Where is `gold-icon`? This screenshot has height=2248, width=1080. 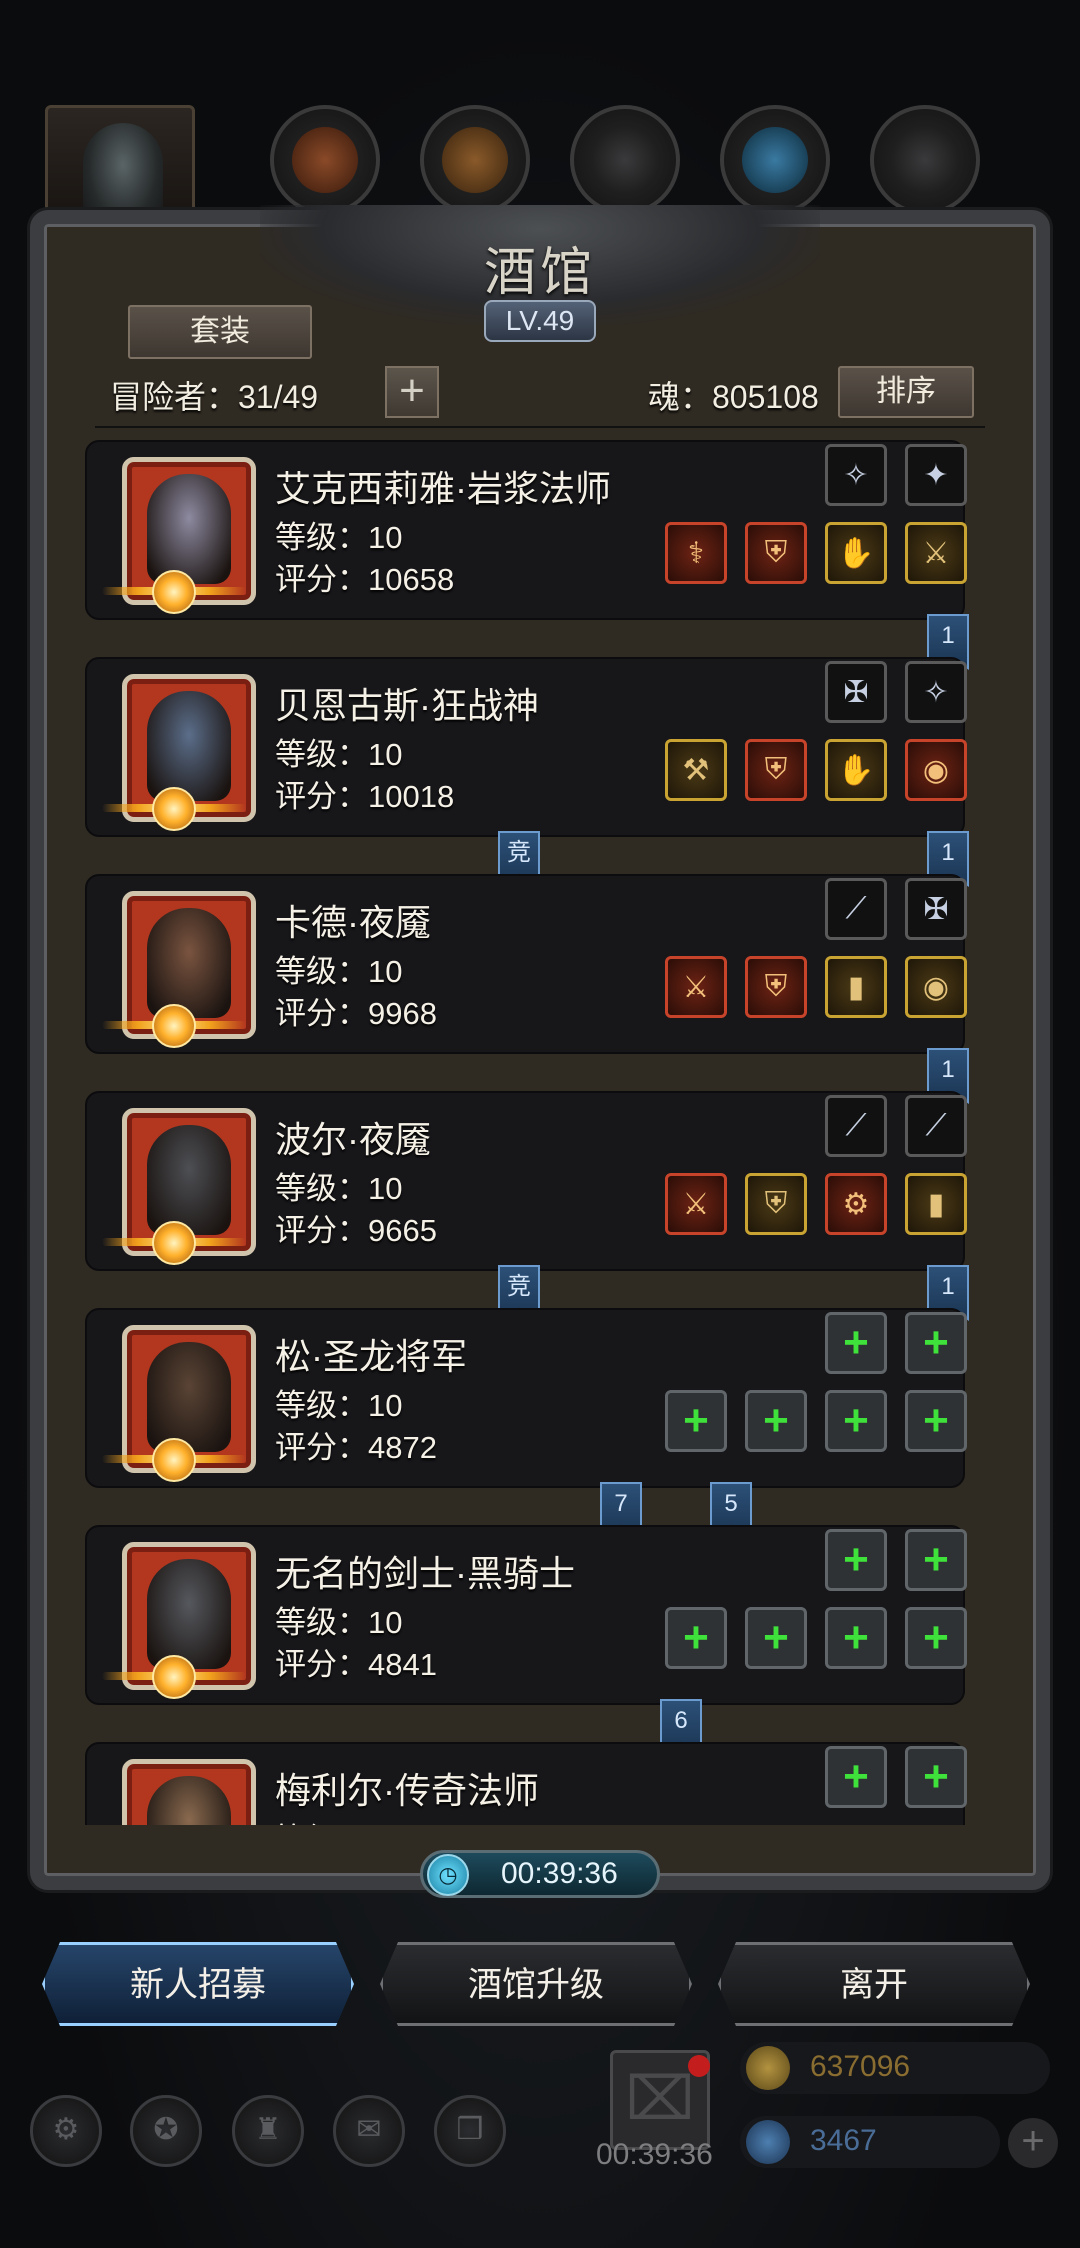 gold-icon is located at coordinates (768, 2068).